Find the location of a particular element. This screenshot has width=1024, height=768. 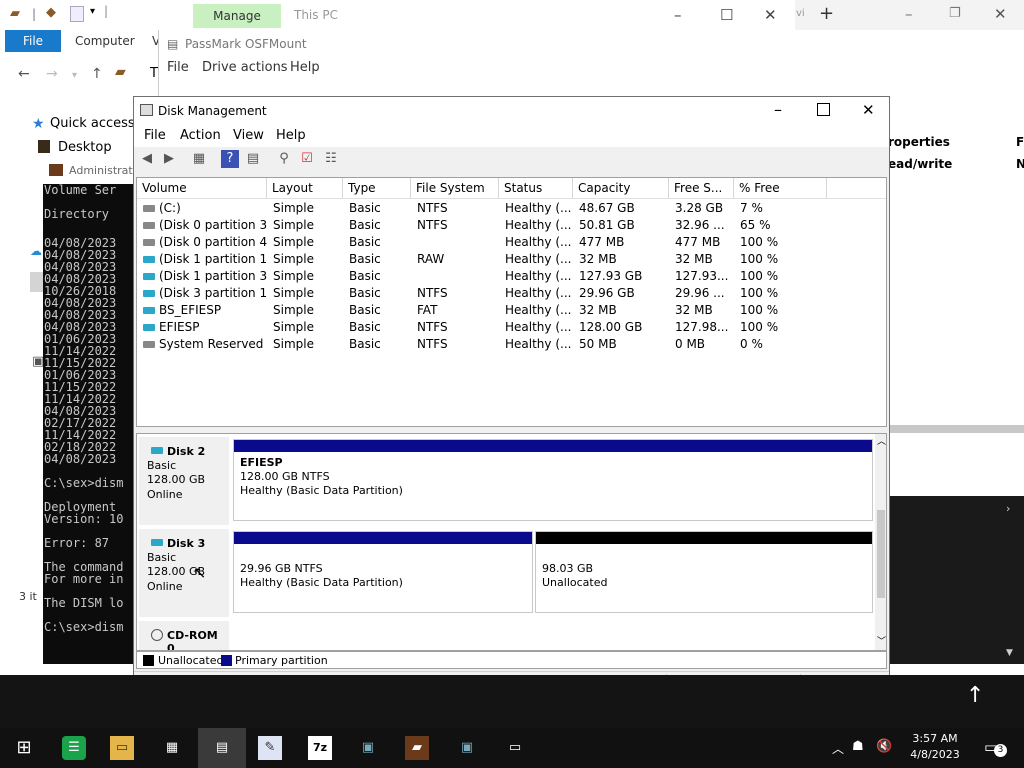

scroll-down-icon: ﹀ is located at coordinates (881, 640).